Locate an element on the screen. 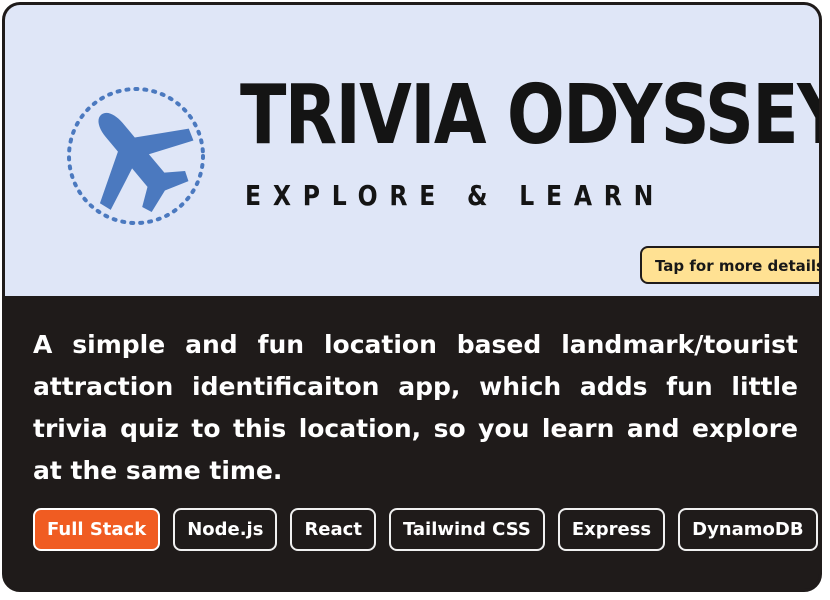 The height and width of the screenshot is (600, 830). tag-react: React is located at coordinates (333, 529).